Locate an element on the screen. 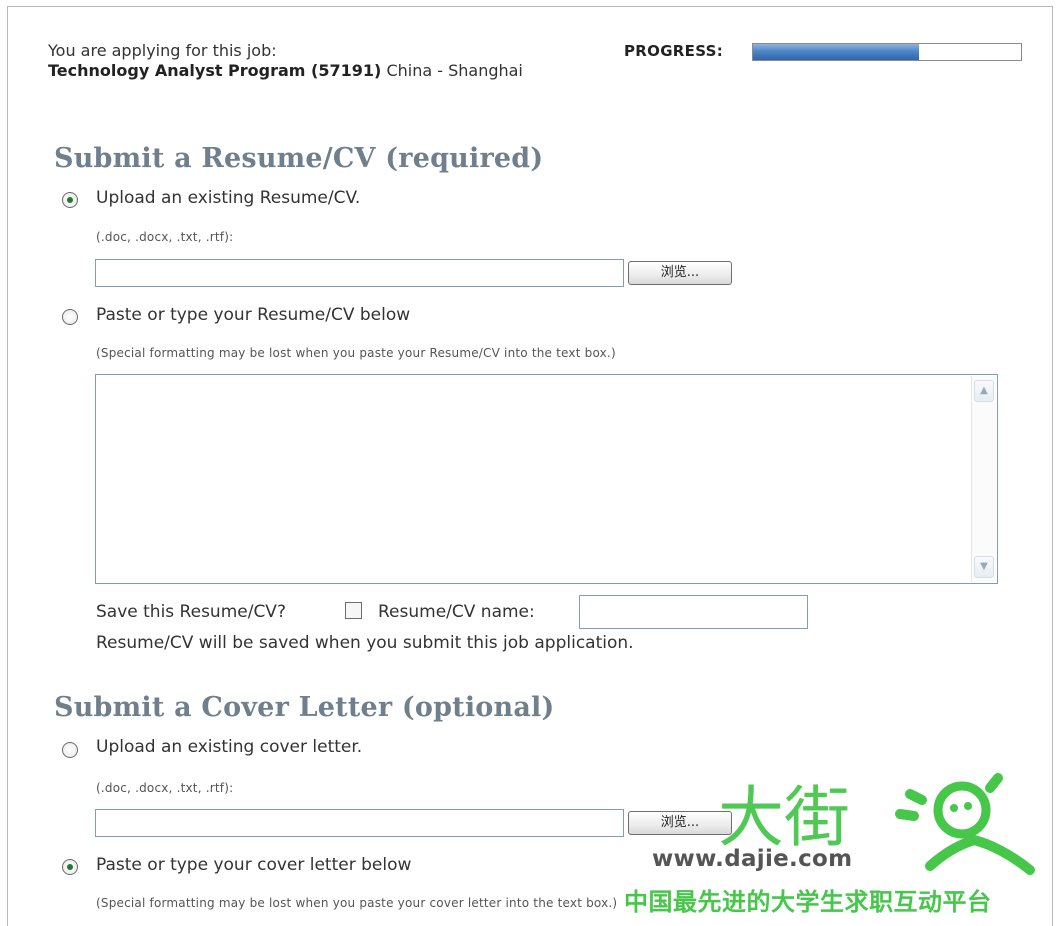  cover-paste-radio is located at coordinates (70, 867).